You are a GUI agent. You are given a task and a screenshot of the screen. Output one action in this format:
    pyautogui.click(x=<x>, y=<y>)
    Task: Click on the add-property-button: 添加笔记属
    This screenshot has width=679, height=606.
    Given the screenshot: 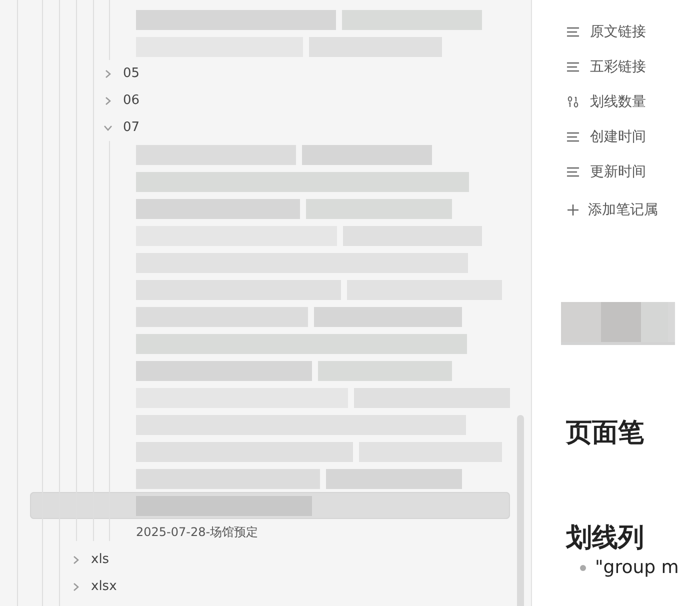 What is the action you would take?
    pyautogui.click(x=622, y=209)
    